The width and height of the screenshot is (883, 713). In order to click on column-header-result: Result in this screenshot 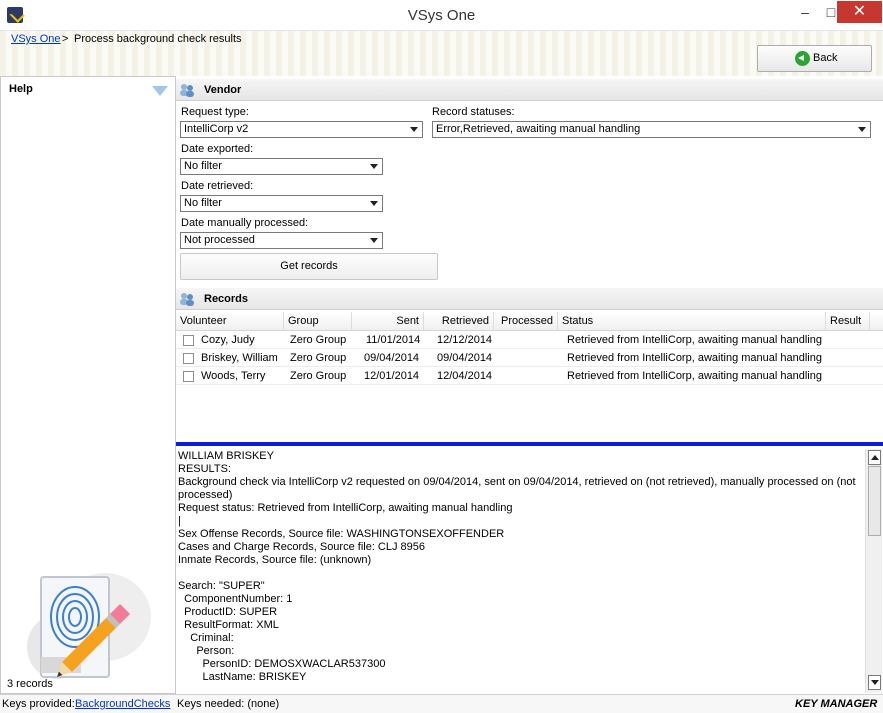, I will do `click(848, 321)`.